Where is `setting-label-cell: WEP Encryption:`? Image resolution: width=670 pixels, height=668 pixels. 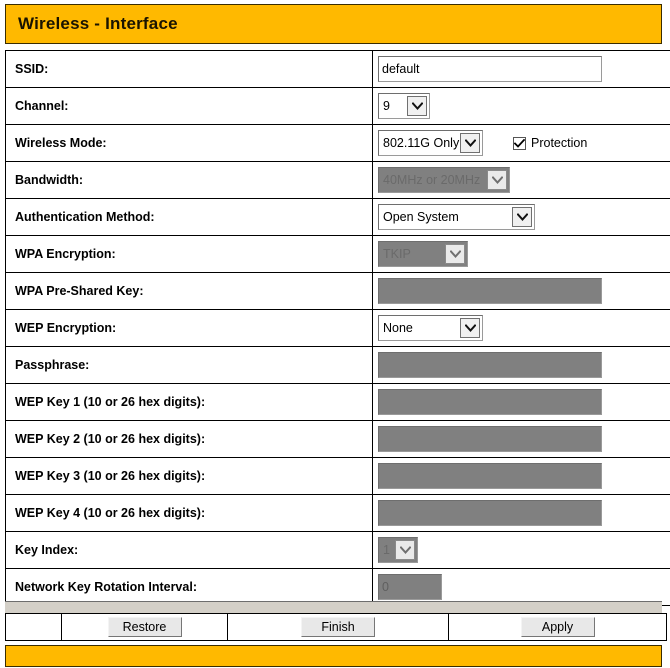
setting-label-cell: WEP Encryption: is located at coordinates (189, 328).